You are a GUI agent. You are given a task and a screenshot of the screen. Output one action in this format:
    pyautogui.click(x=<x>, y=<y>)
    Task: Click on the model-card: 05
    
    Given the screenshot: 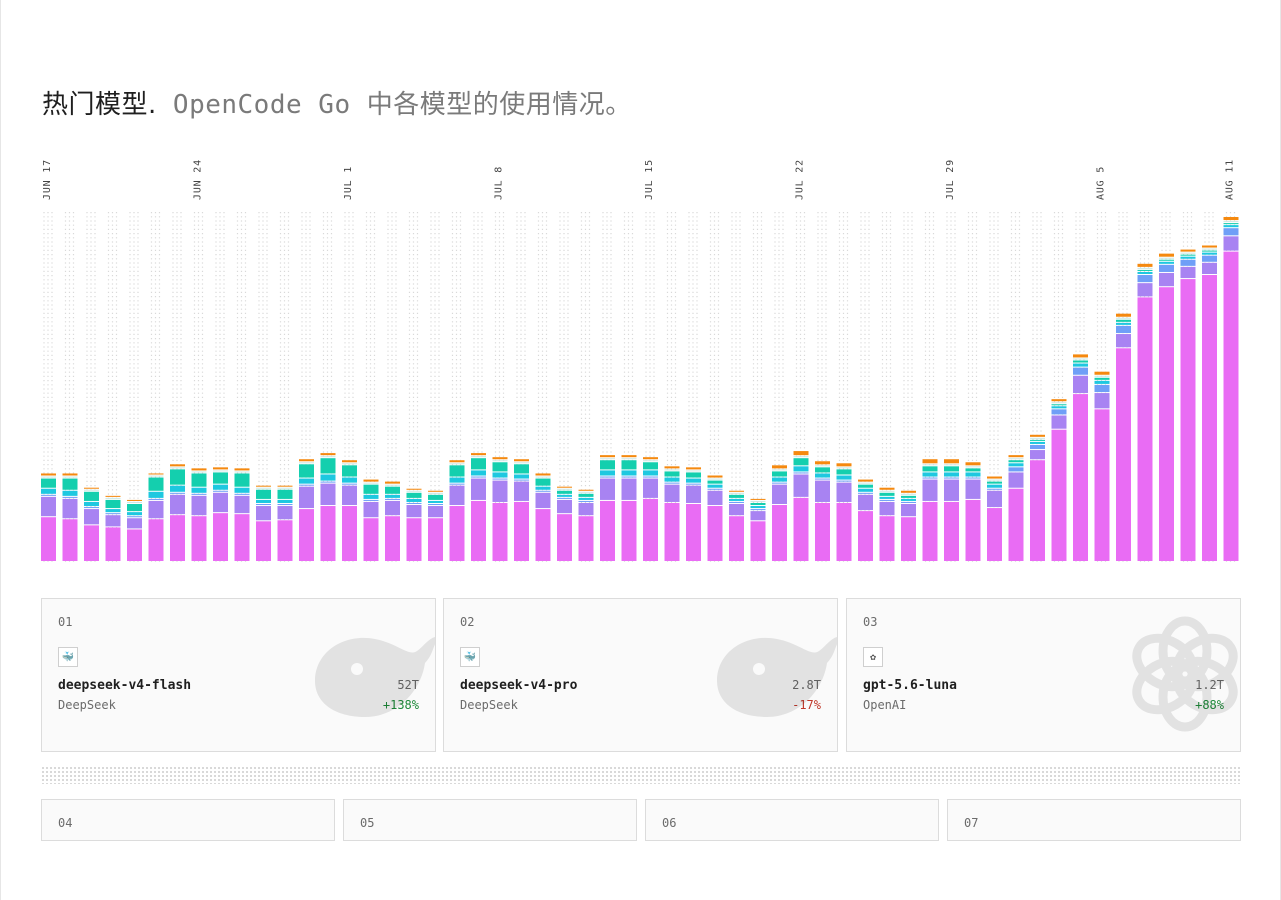 What is the action you would take?
    pyautogui.click(x=490, y=820)
    